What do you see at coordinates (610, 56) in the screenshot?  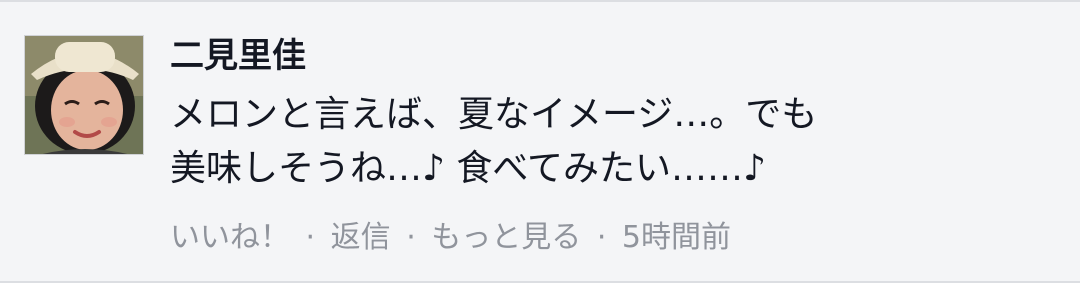 I see `author-name: 二見里佳` at bounding box center [610, 56].